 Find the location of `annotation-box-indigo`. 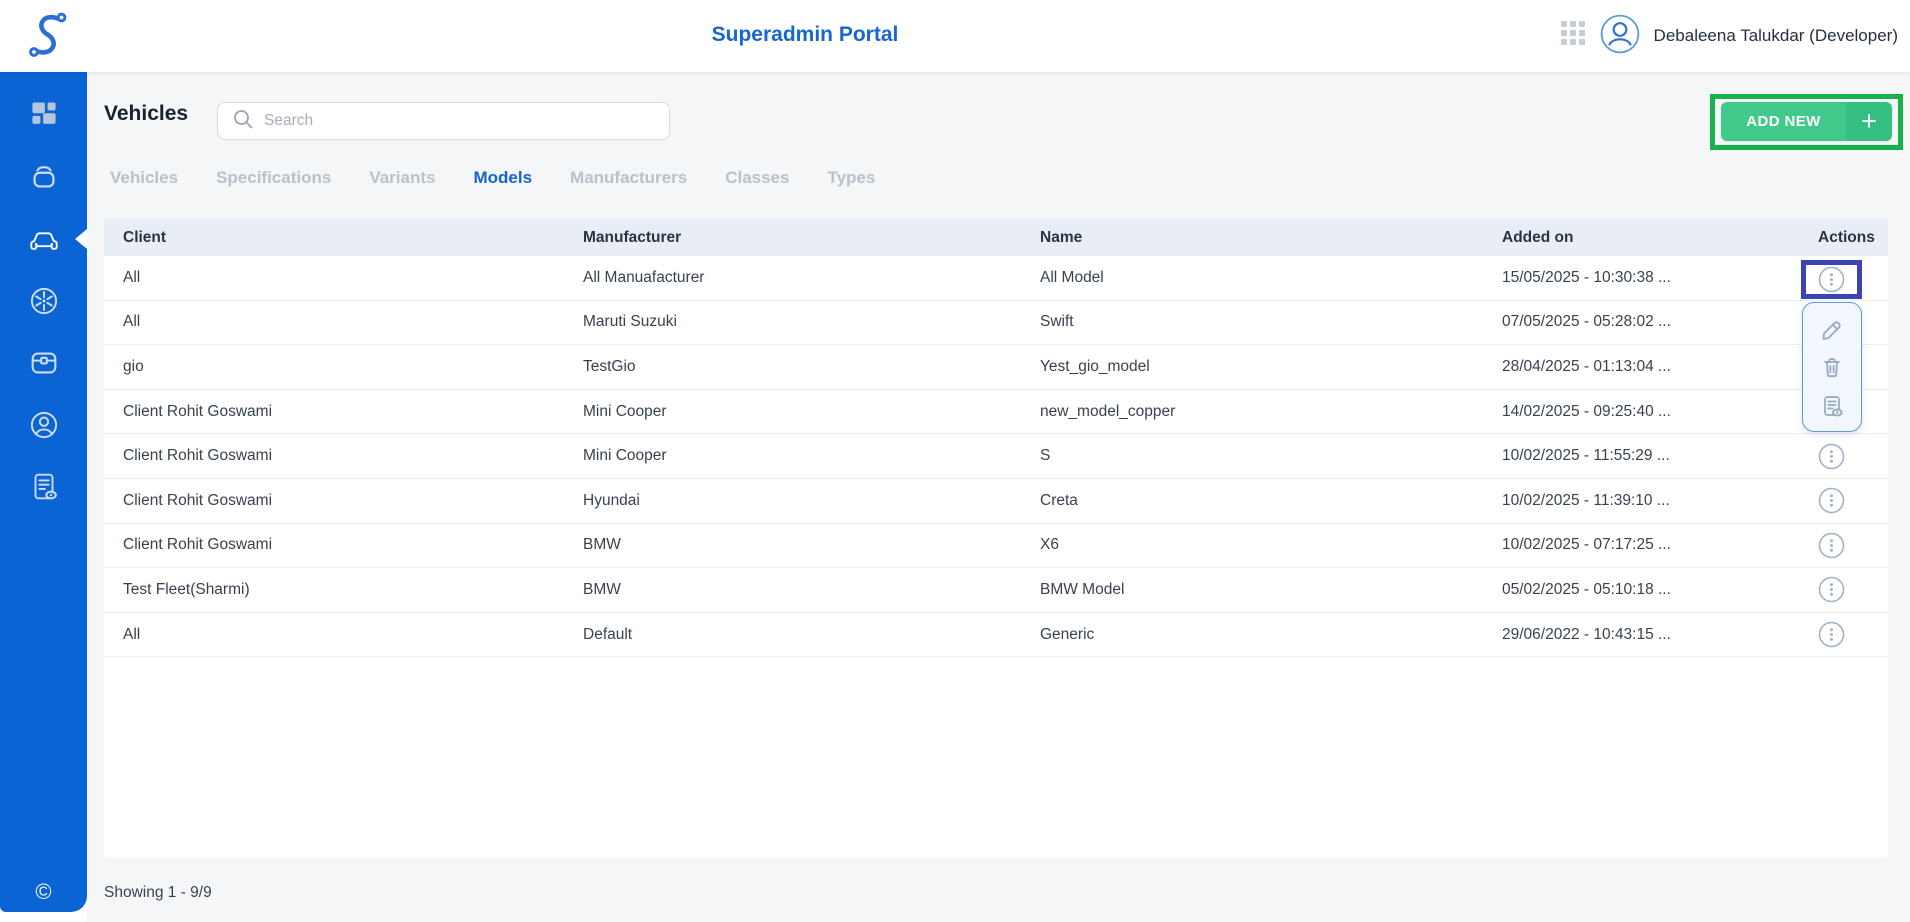

annotation-box-indigo is located at coordinates (1831, 279).